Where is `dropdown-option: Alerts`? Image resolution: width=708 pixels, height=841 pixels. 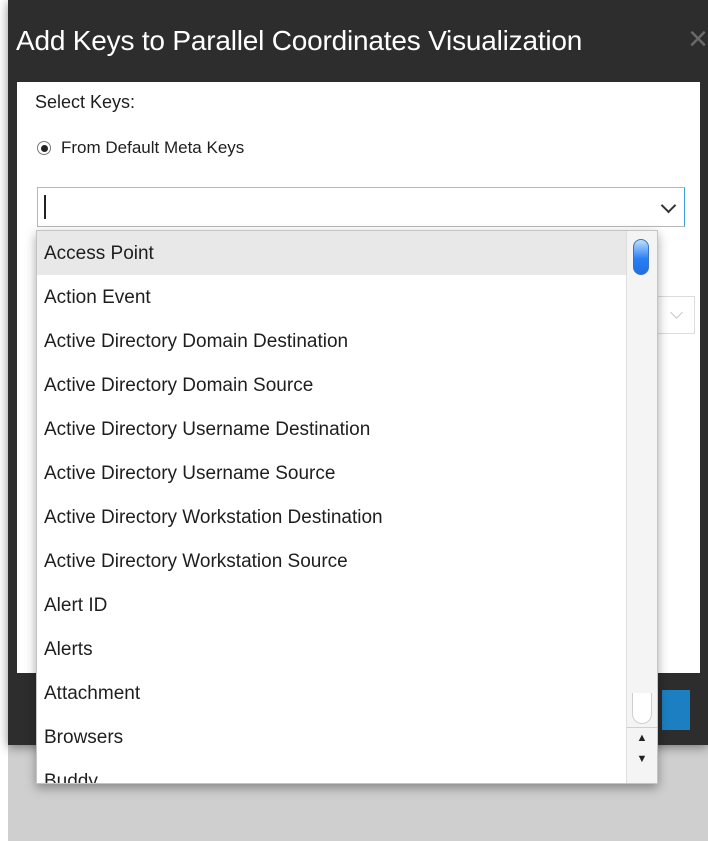
dropdown-option: Alerts is located at coordinates (332, 649).